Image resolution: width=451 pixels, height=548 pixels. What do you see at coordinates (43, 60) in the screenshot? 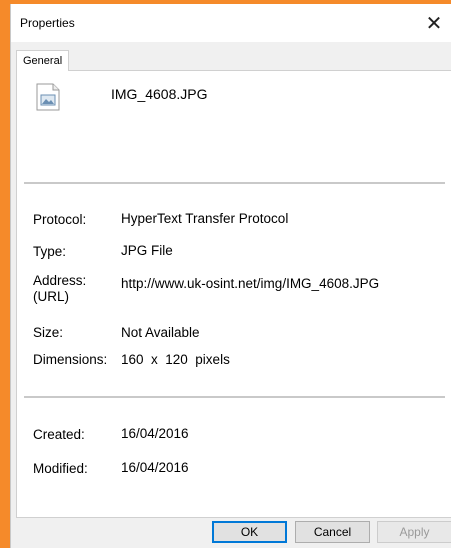
I see `tab-general: General` at bounding box center [43, 60].